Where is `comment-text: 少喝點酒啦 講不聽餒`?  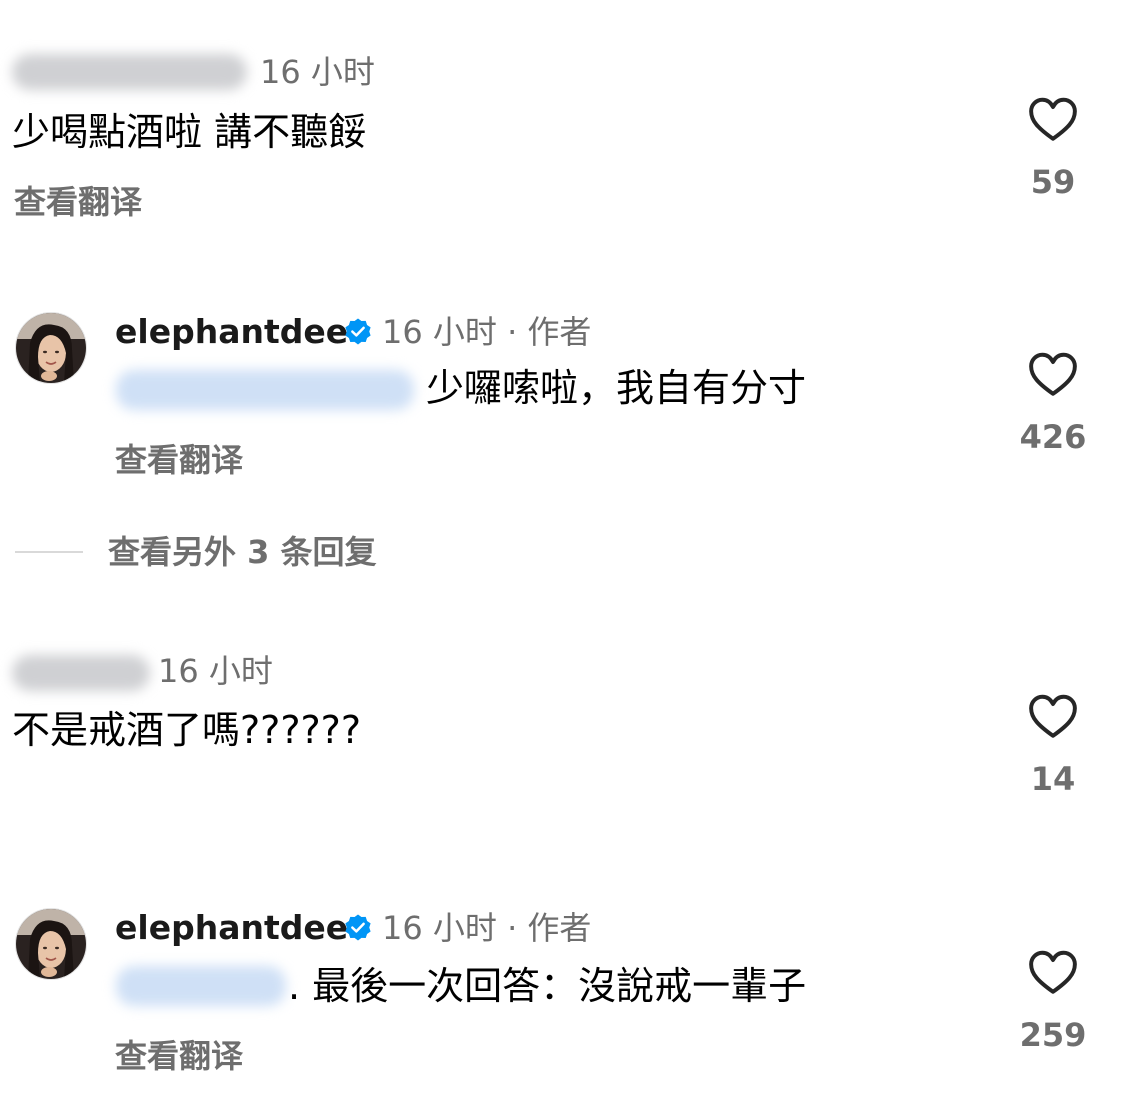
comment-text: 少喝點酒啦 講不聽餒 is located at coordinates (189, 132).